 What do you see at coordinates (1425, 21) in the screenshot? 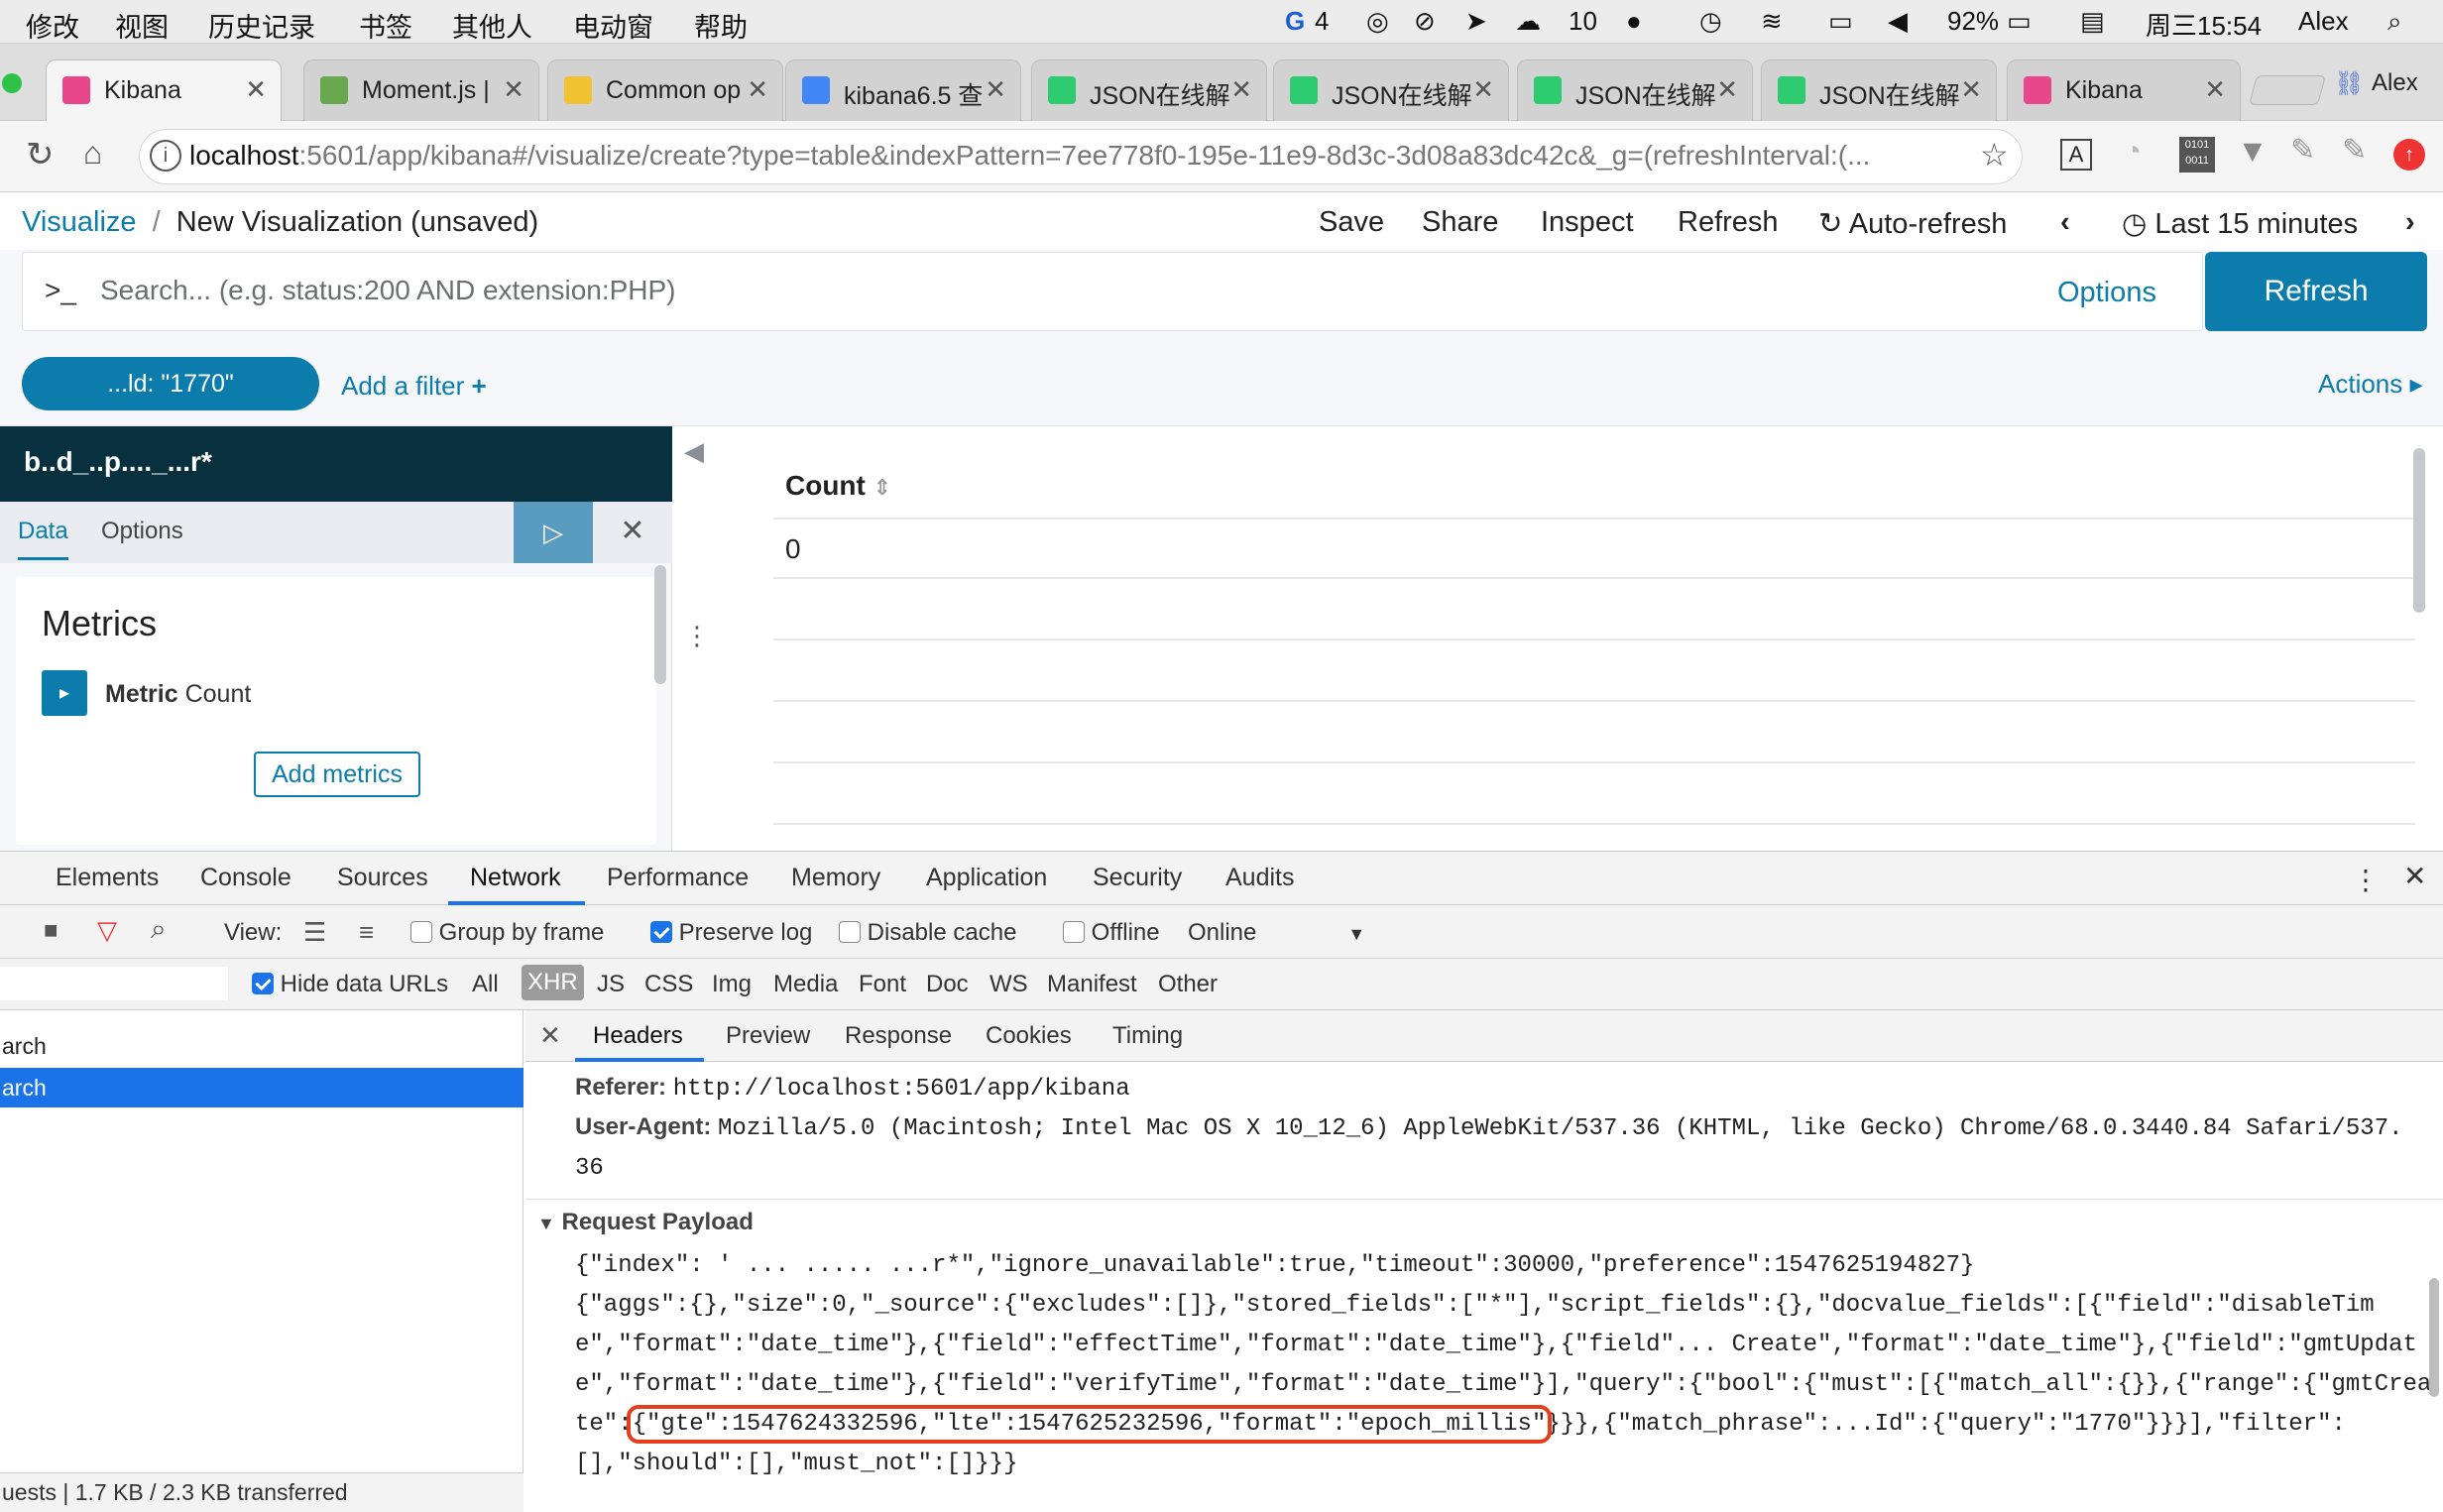
I see `compass-icon: ⊘` at bounding box center [1425, 21].